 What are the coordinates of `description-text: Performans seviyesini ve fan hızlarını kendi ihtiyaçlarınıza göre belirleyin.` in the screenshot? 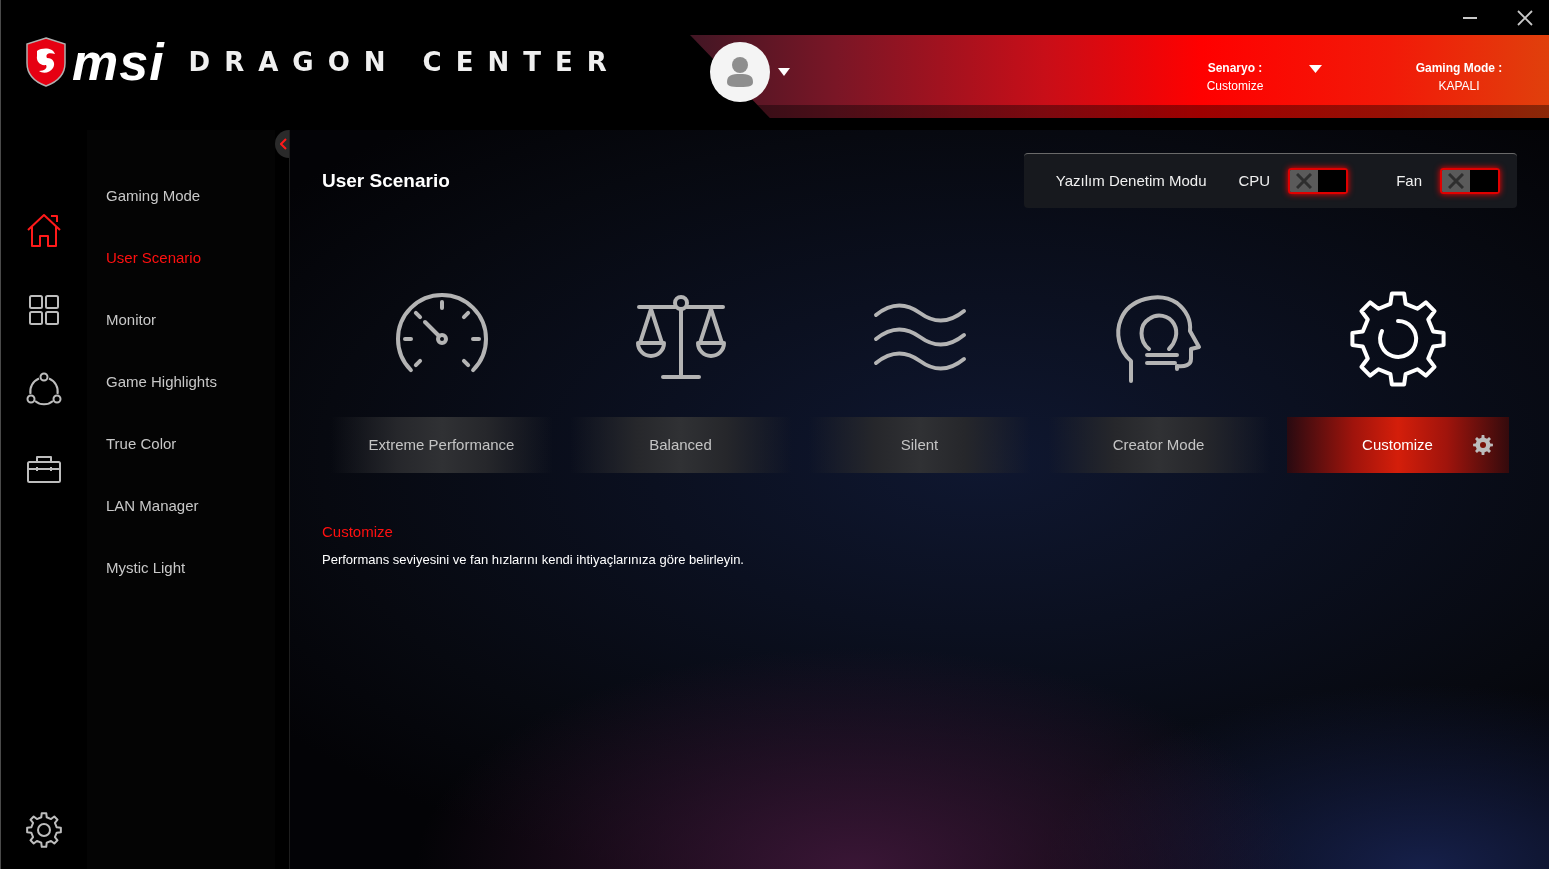 It's located at (533, 560).